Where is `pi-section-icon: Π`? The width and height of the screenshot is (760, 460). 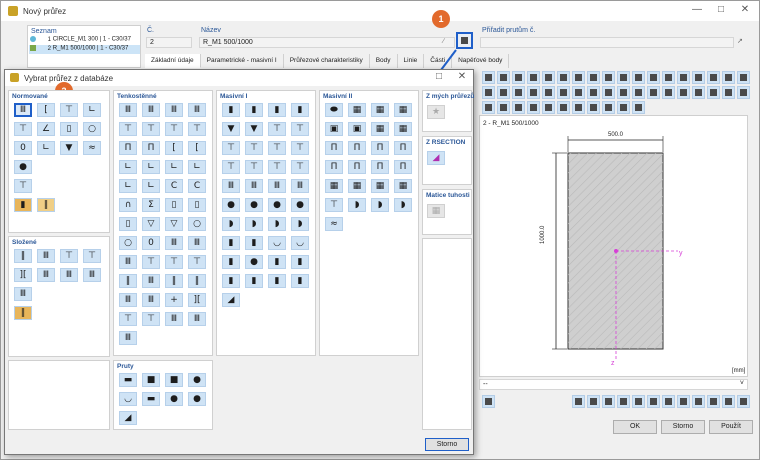
pi-section-icon: Π is located at coordinates (151, 148).